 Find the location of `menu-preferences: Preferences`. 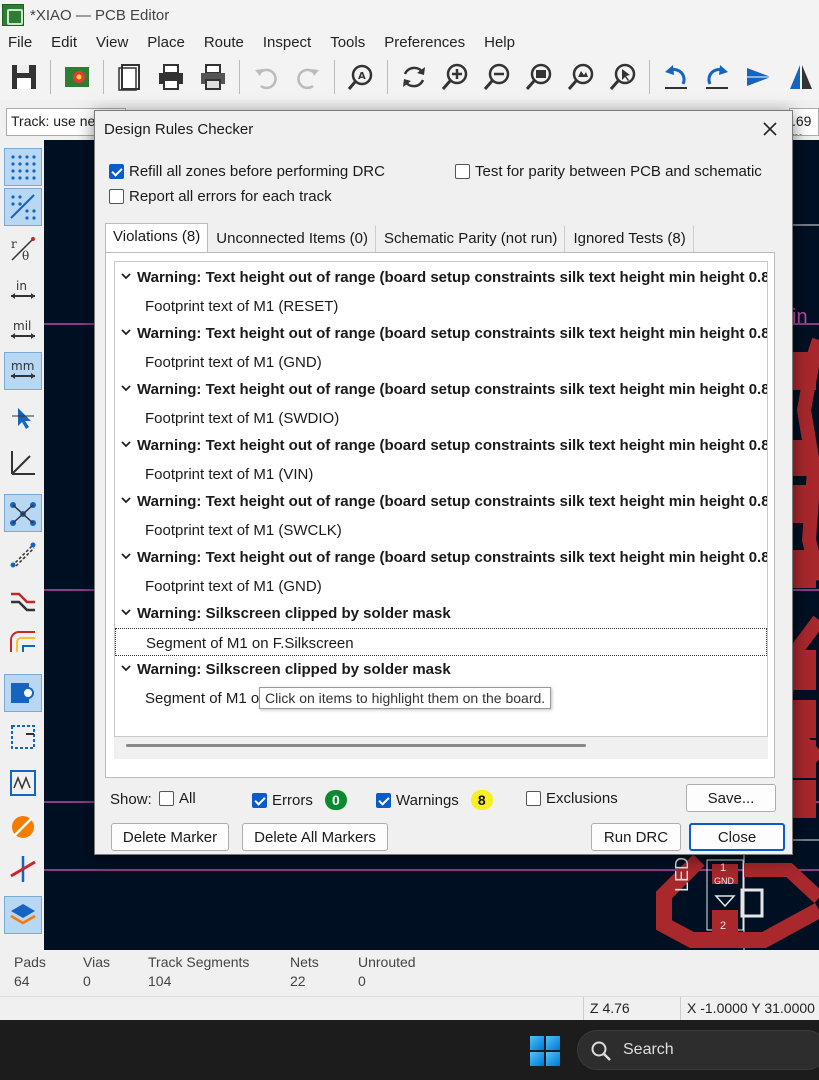

menu-preferences: Preferences is located at coordinates (424, 42).